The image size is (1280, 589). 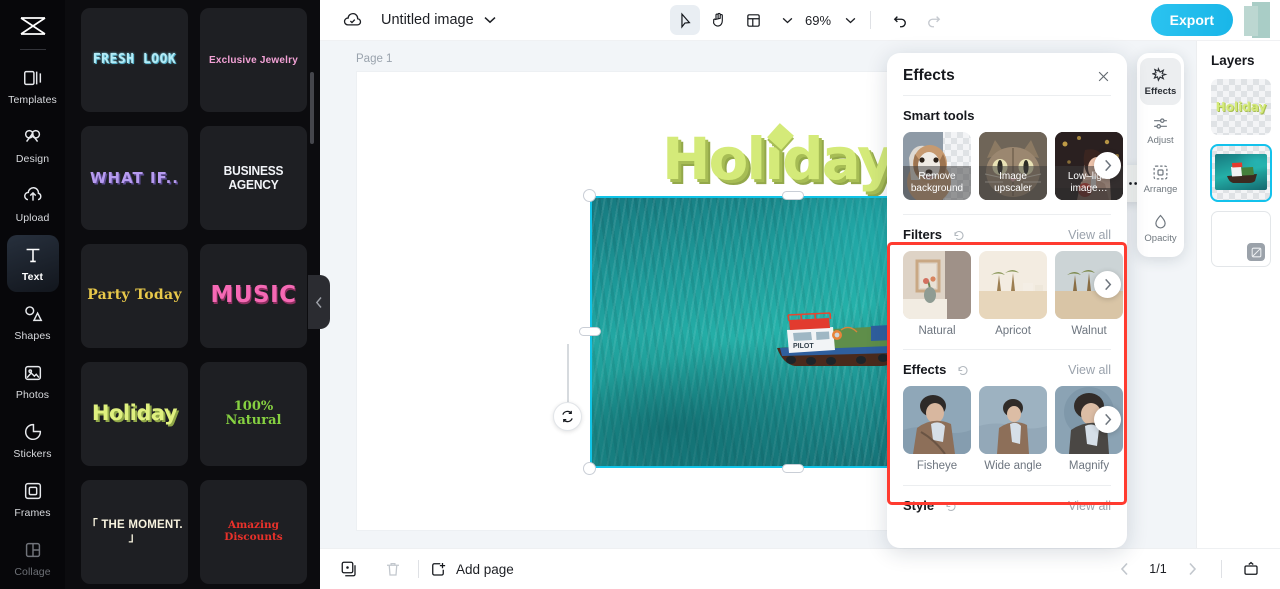 I want to click on redo-button, so click(x=934, y=20).